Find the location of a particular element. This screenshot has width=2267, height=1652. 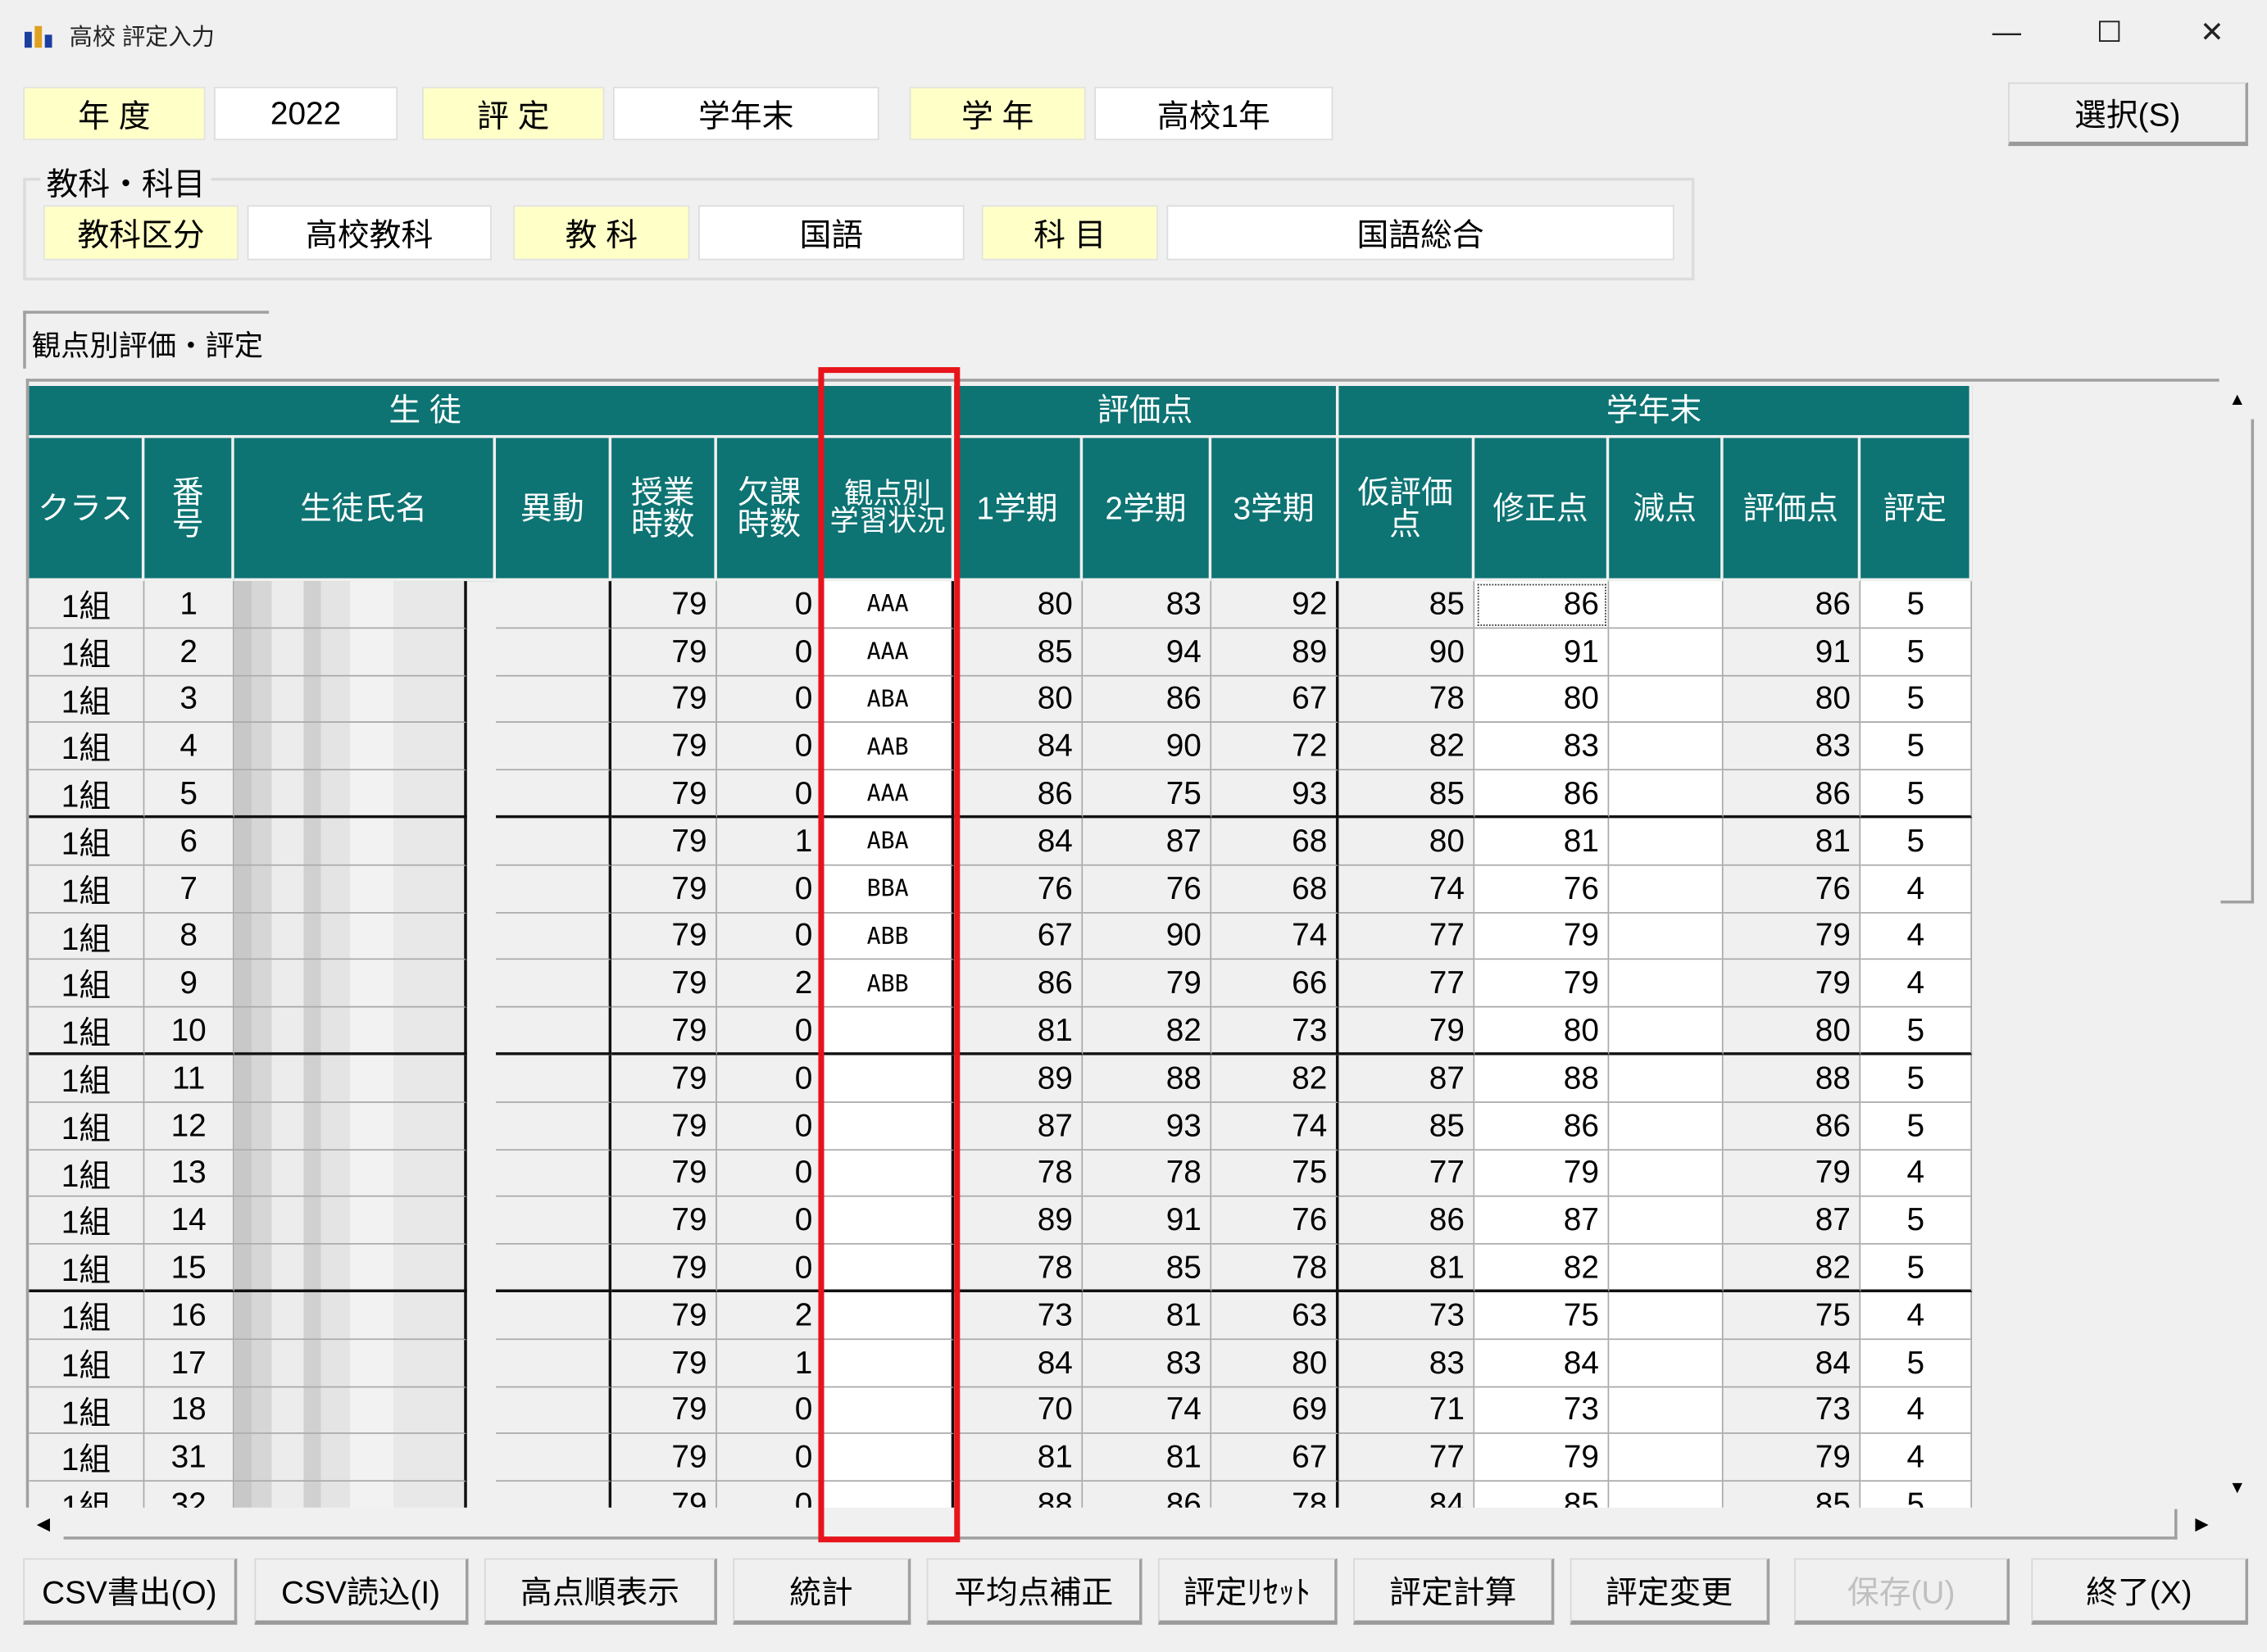

grid-cell-corrected-score: 91 is located at coordinates (1542, 652).